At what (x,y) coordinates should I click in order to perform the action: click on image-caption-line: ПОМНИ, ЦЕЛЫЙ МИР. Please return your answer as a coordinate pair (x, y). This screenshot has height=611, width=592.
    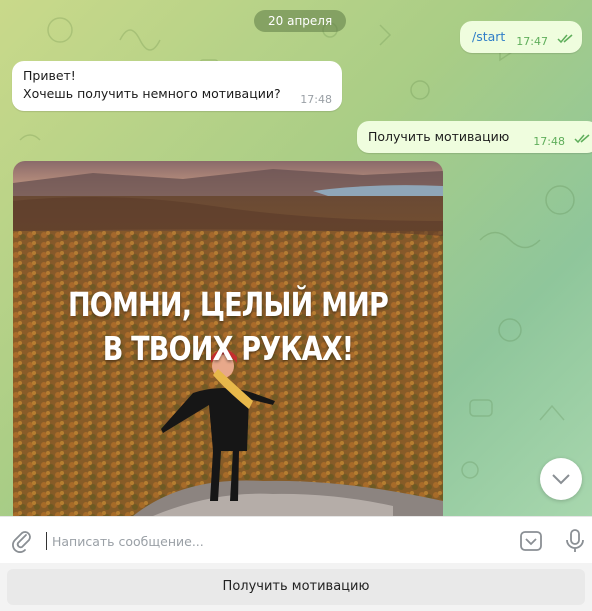
    Looking at the image, I should click on (228, 304).